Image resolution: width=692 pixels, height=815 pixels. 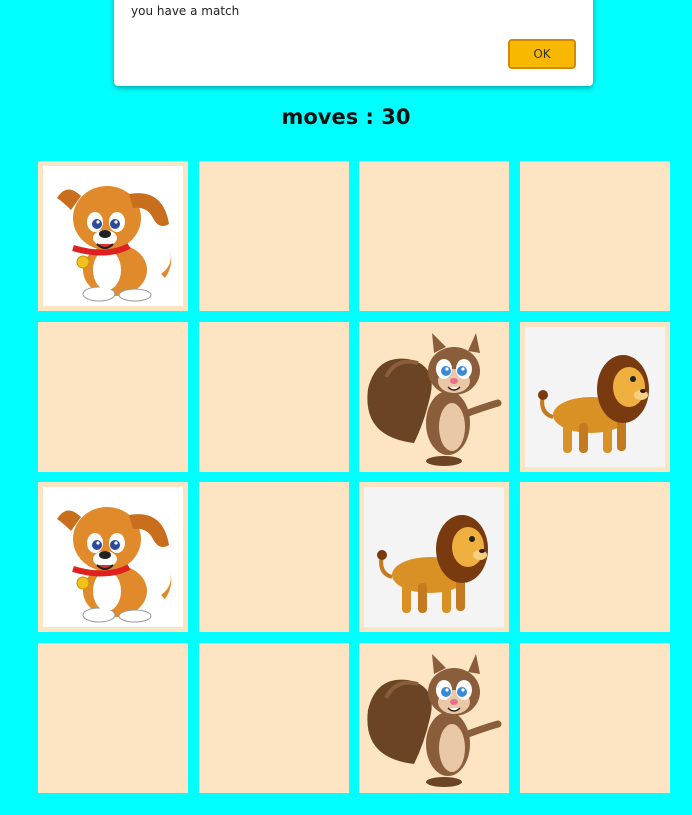 I want to click on alert-message: you have a match, so click(x=185, y=11).